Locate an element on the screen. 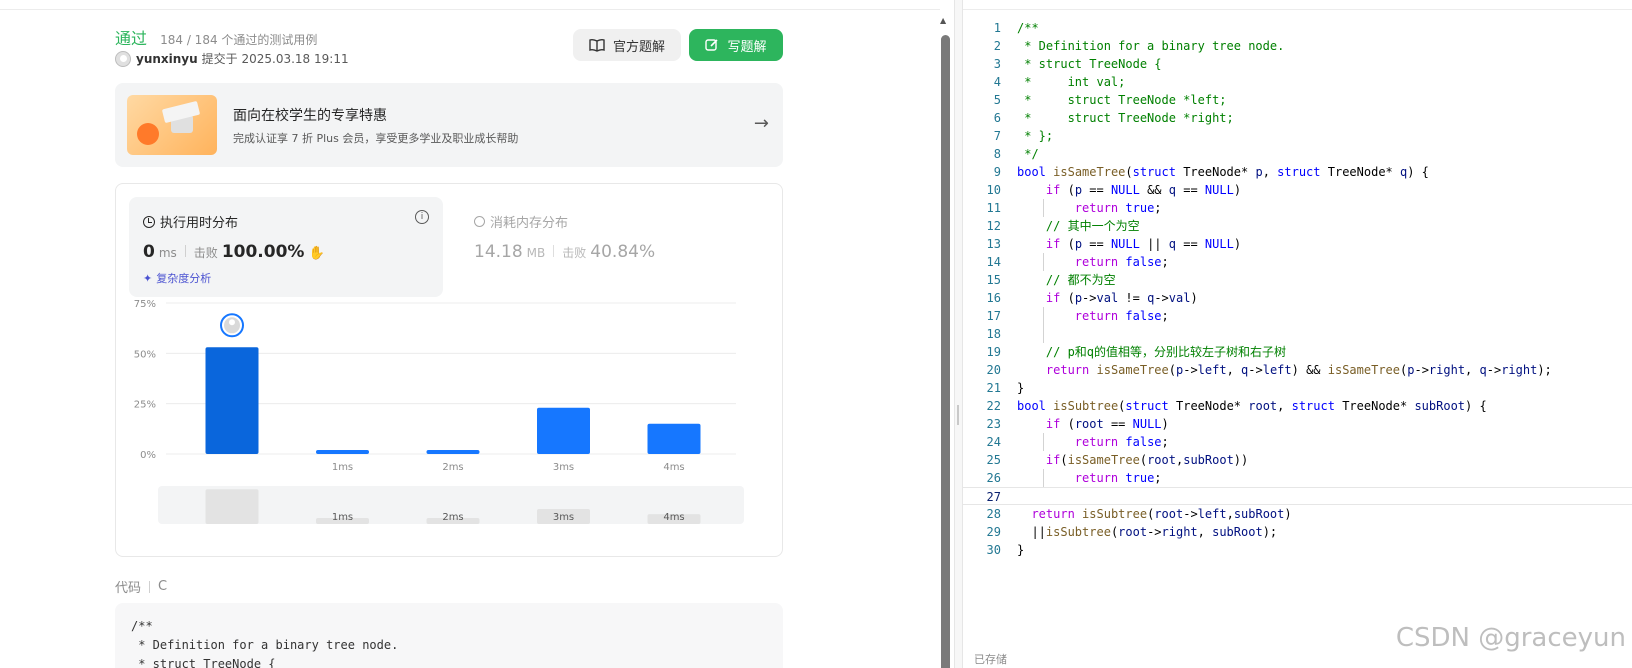  testcase-count: 184 / 184 个通过的测试用例 is located at coordinates (239, 40).